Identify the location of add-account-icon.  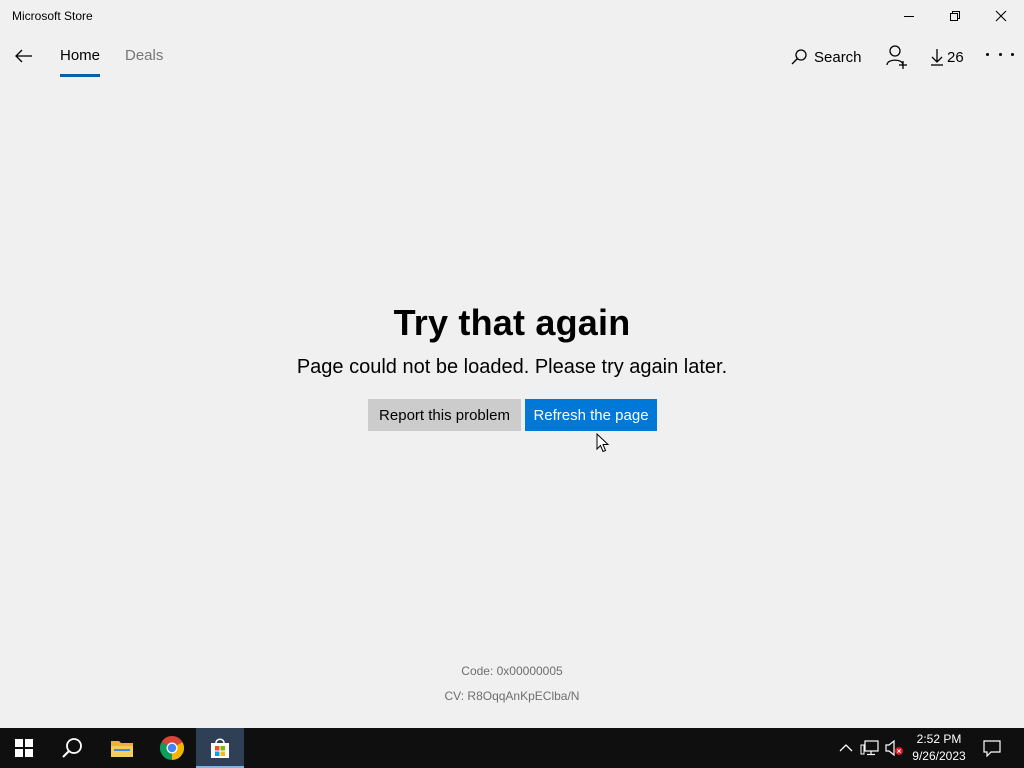
(896, 57).